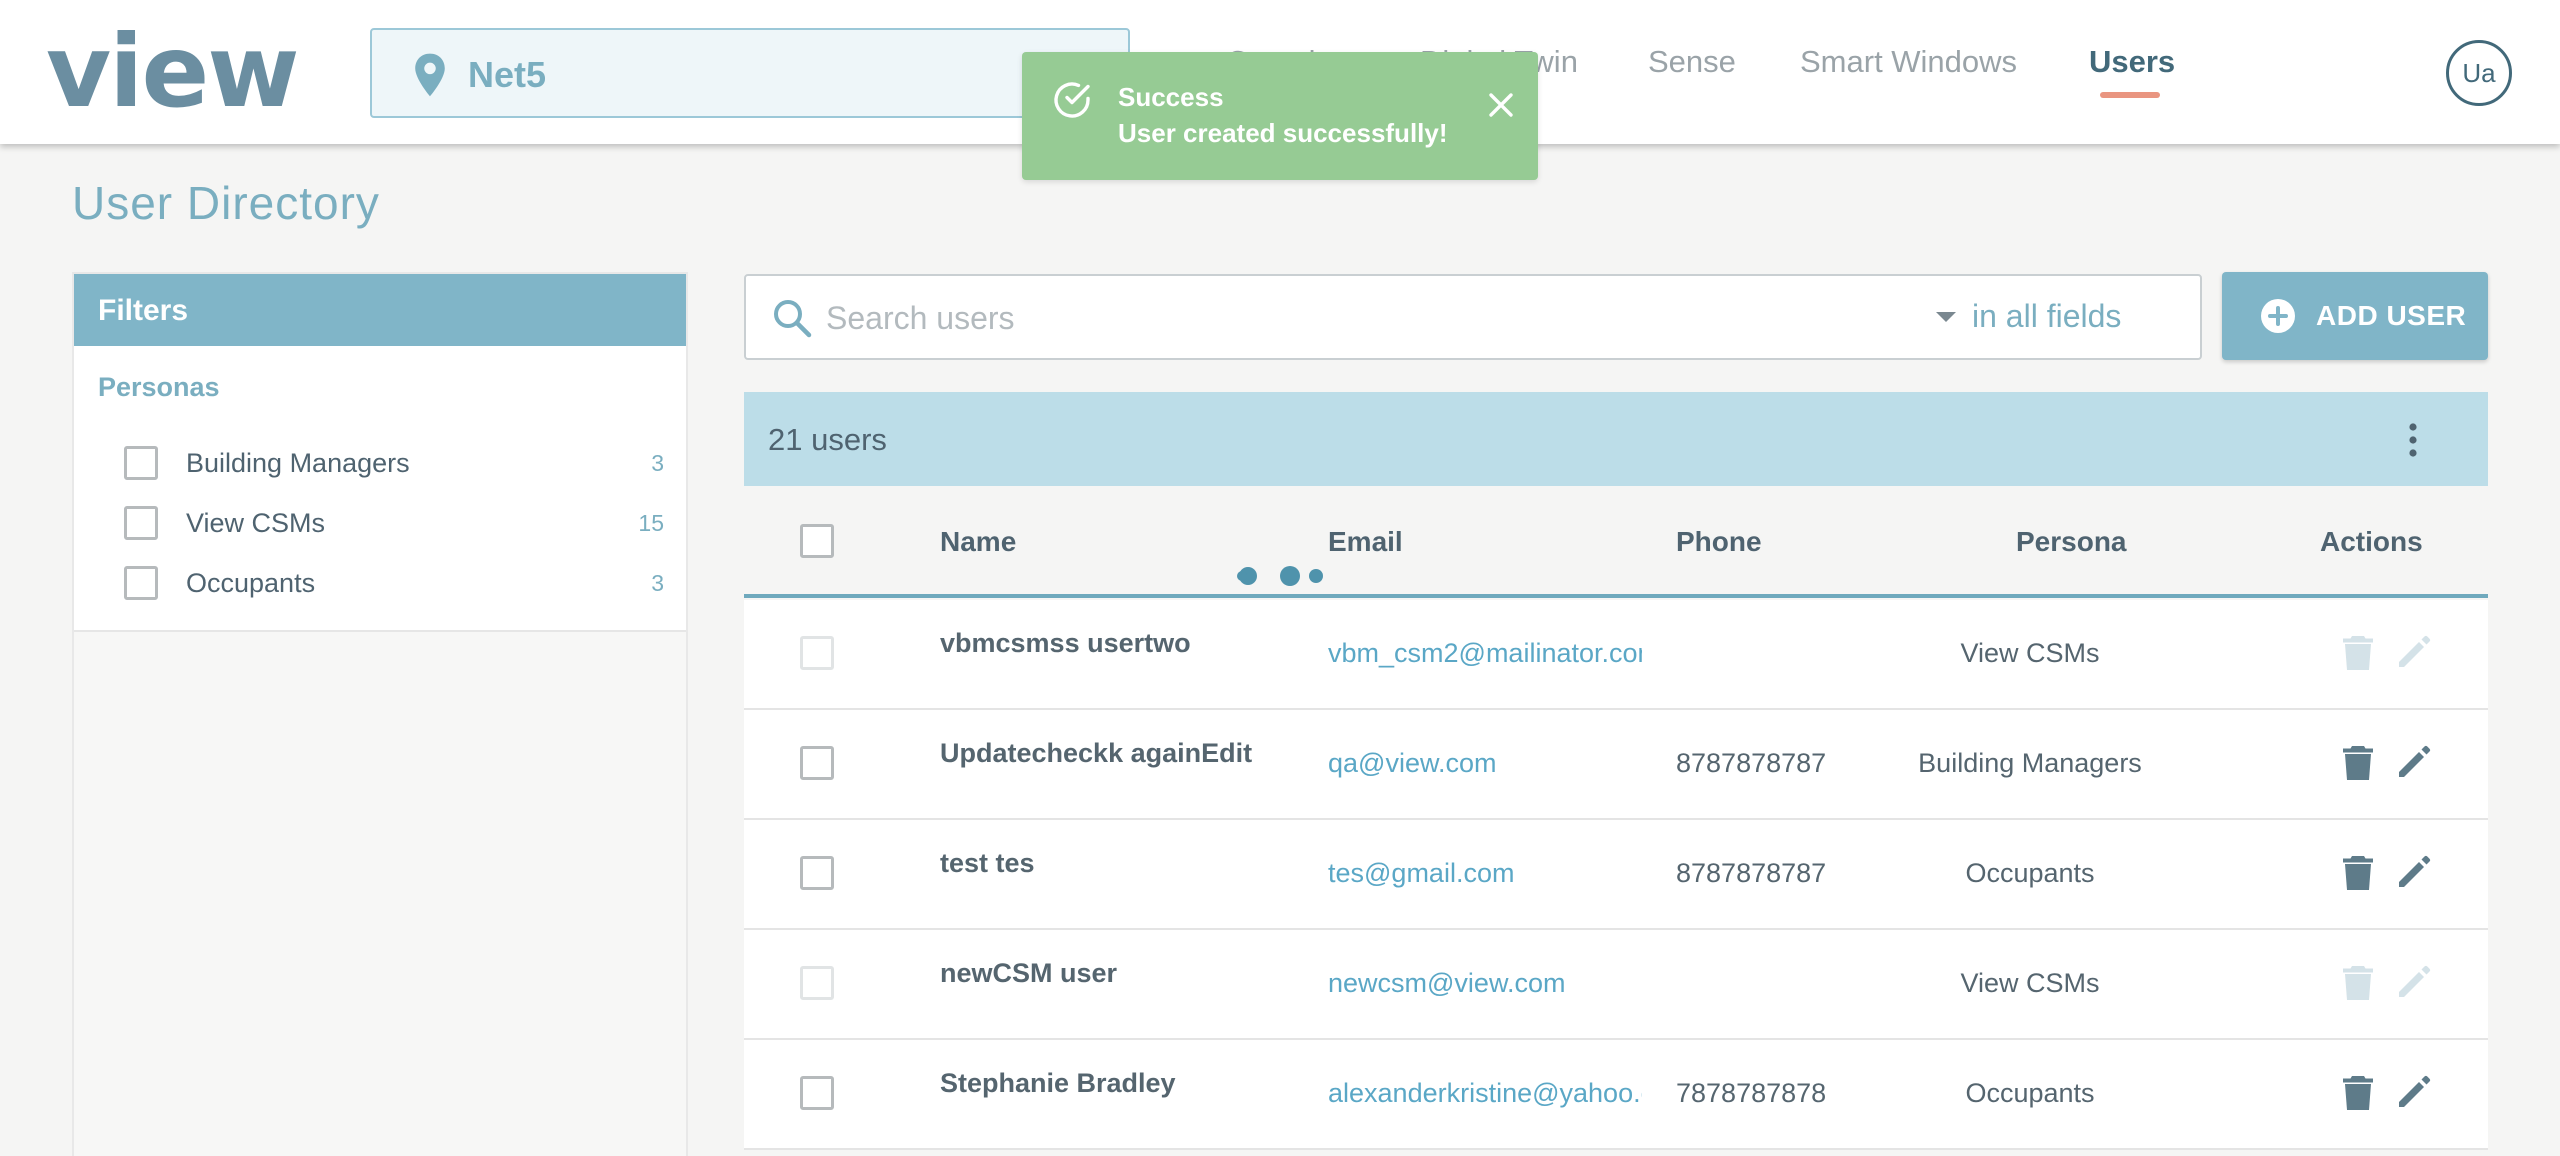  Describe the element at coordinates (1501, 105) in the screenshot. I see `close-icon` at that location.